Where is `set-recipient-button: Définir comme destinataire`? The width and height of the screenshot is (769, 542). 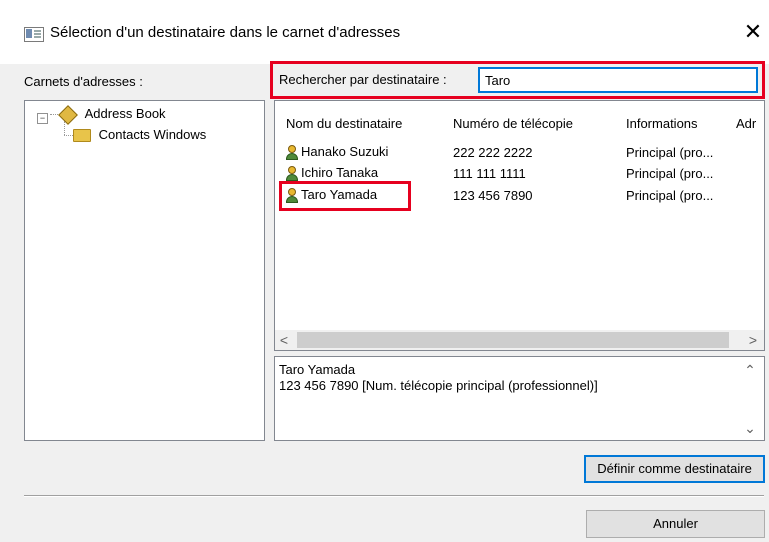
set-recipient-button: Définir comme destinataire is located at coordinates (674, 469).